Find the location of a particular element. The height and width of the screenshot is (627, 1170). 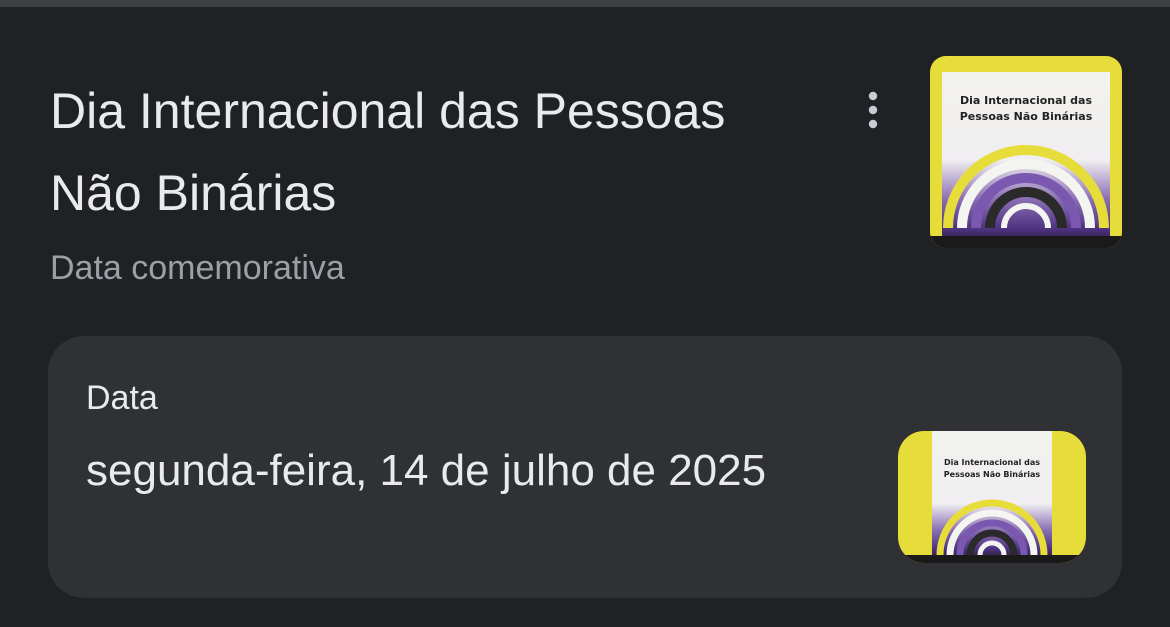

poster-text-line2: Pessoas Não Binárias is located at coordinates (1026, 116).